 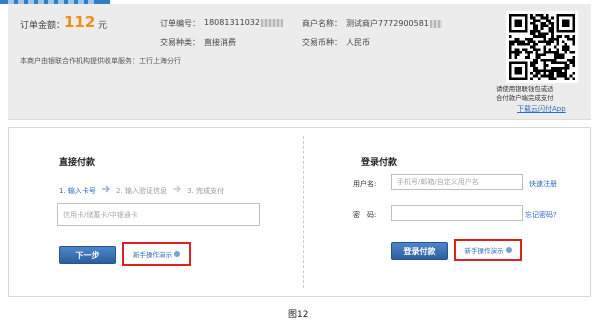 What do you see at coordinates (541, 109) in the screenshot?
I see `download-app-link: 下载云闪付App` at bounding box center [541, 109].